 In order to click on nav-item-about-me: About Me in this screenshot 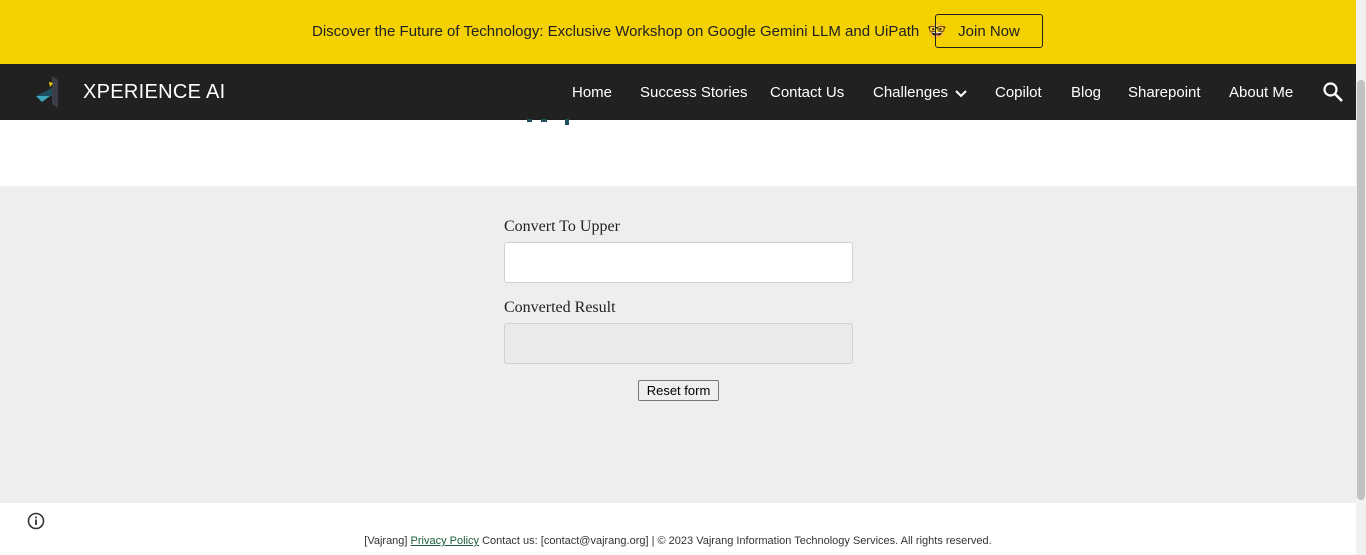, I will do `click(1261, 92)`.